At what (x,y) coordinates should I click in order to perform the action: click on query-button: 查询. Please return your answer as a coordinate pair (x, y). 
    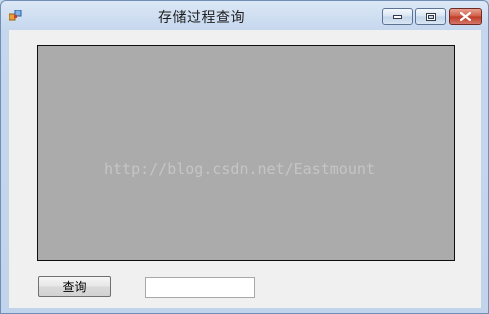
    Looking at the image, I should click on (74, 286).